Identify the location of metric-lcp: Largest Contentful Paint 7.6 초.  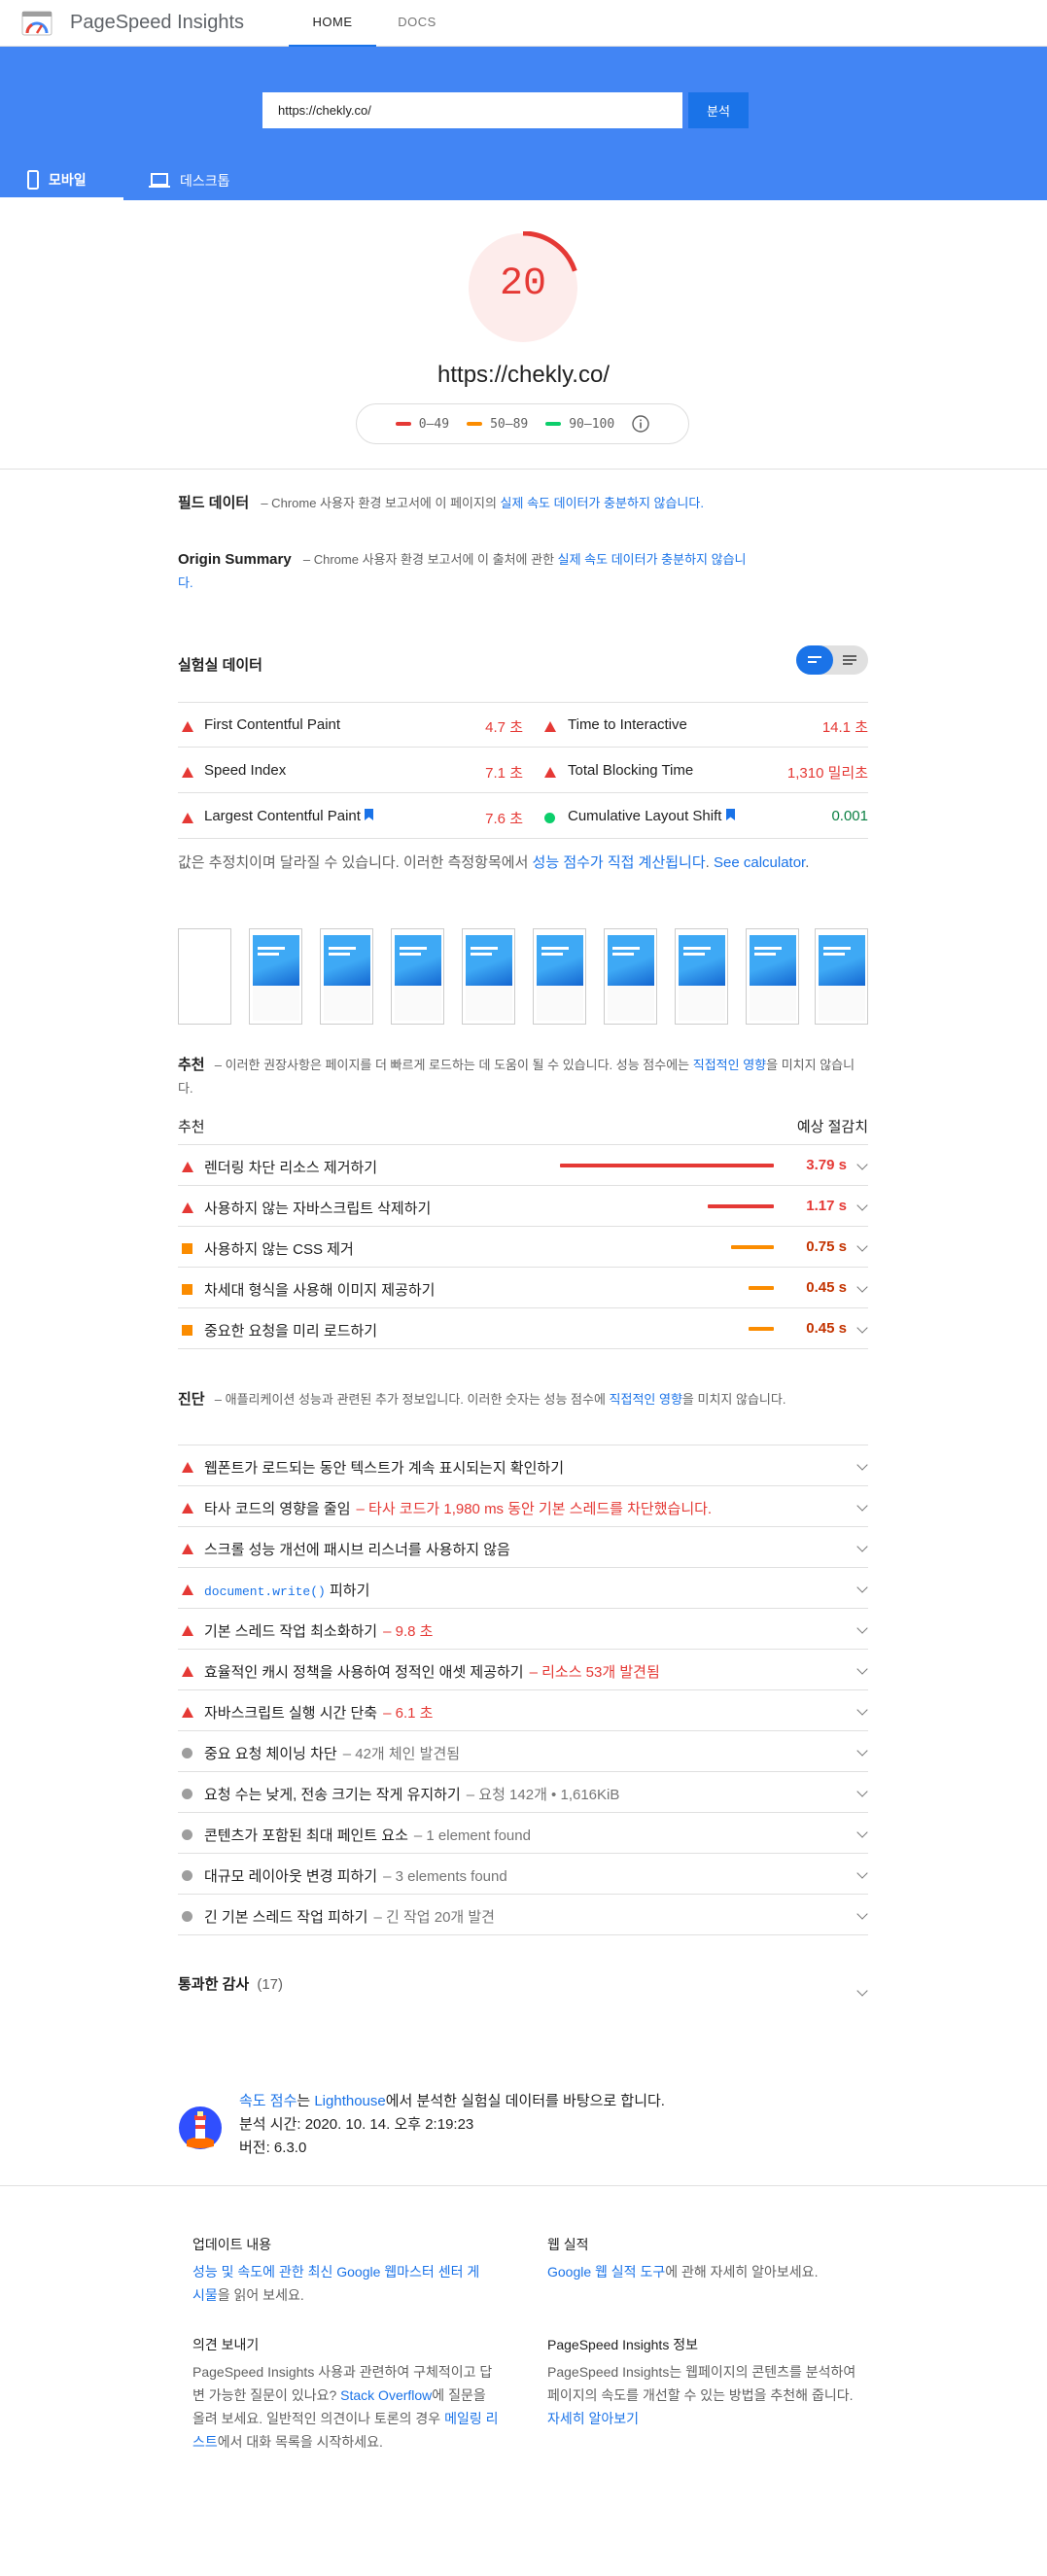
(350, 816).